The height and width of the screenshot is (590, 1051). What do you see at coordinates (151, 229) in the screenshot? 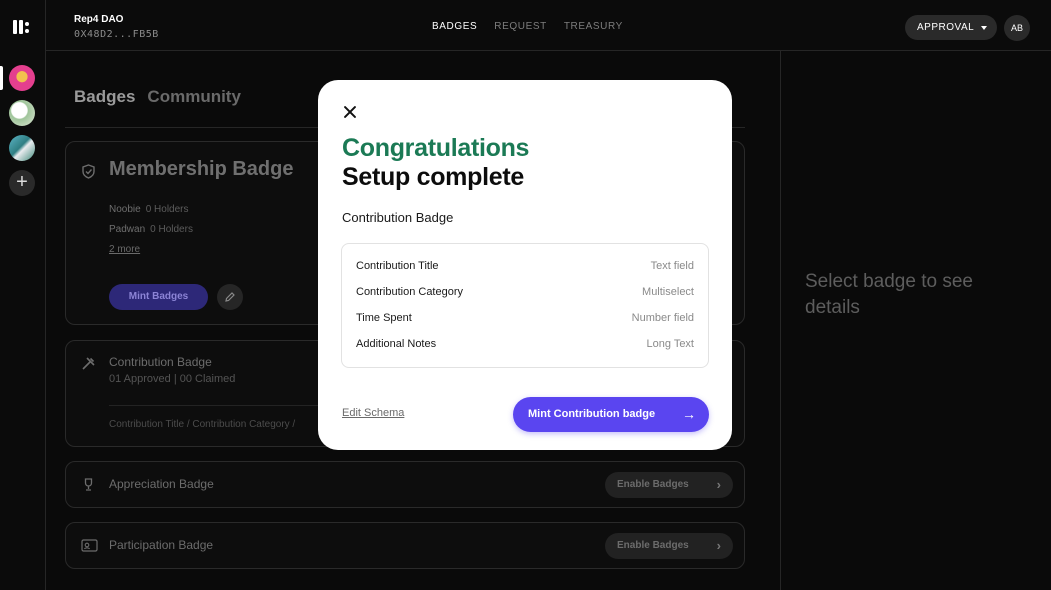
I see `level-row: Padwan 0 Holders` at bounding box center [151, 229].